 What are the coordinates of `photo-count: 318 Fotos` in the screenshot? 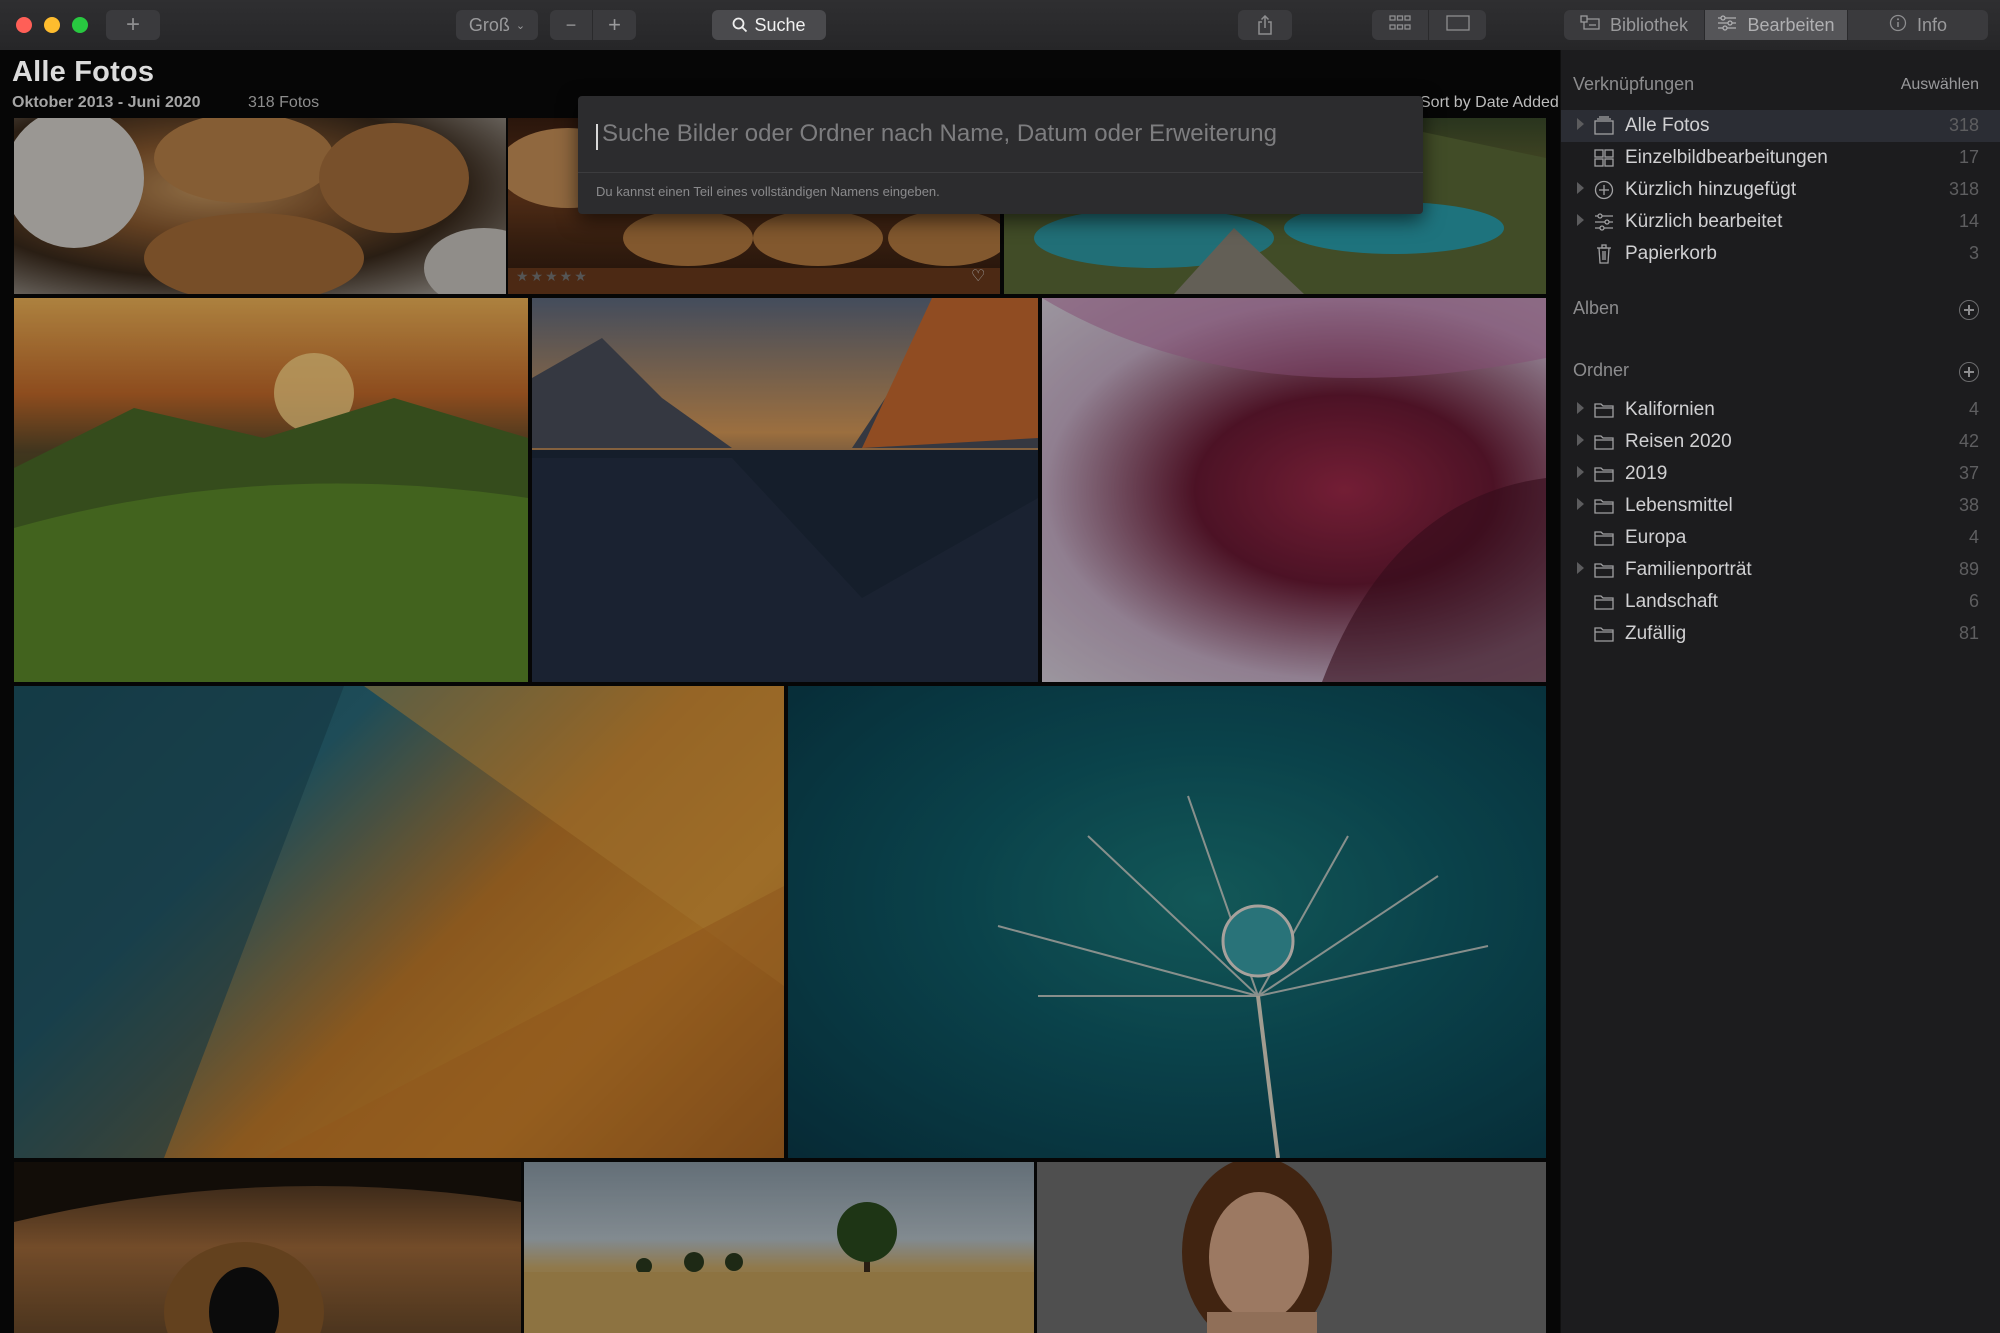 It's located at (284, 102).